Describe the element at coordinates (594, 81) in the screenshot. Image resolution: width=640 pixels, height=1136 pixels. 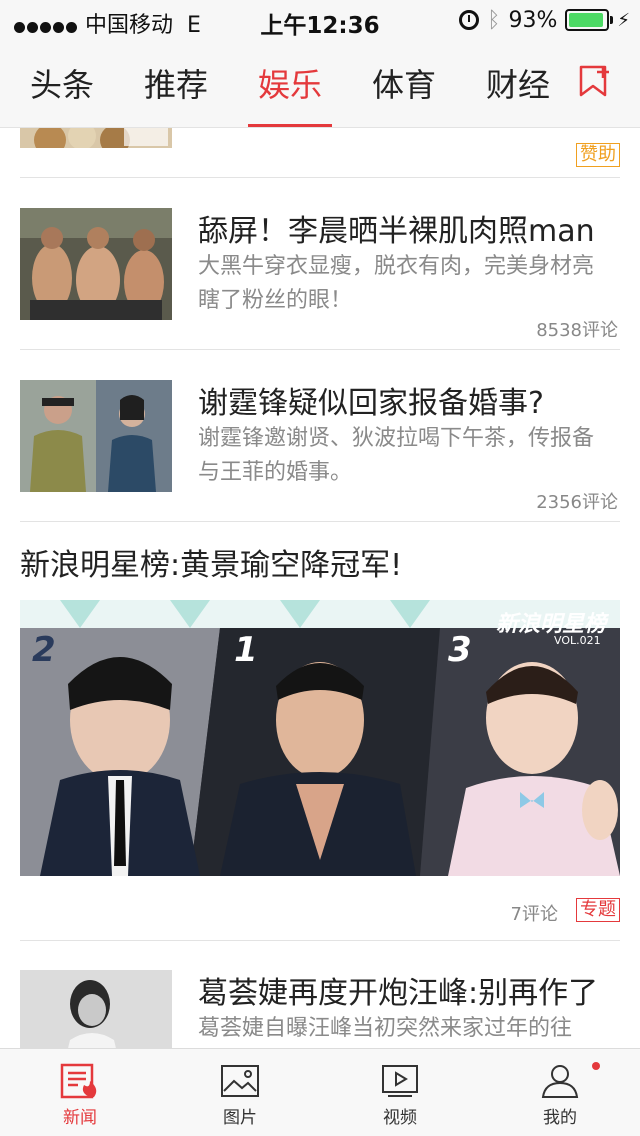
I see `add-channel-icon` at that location.